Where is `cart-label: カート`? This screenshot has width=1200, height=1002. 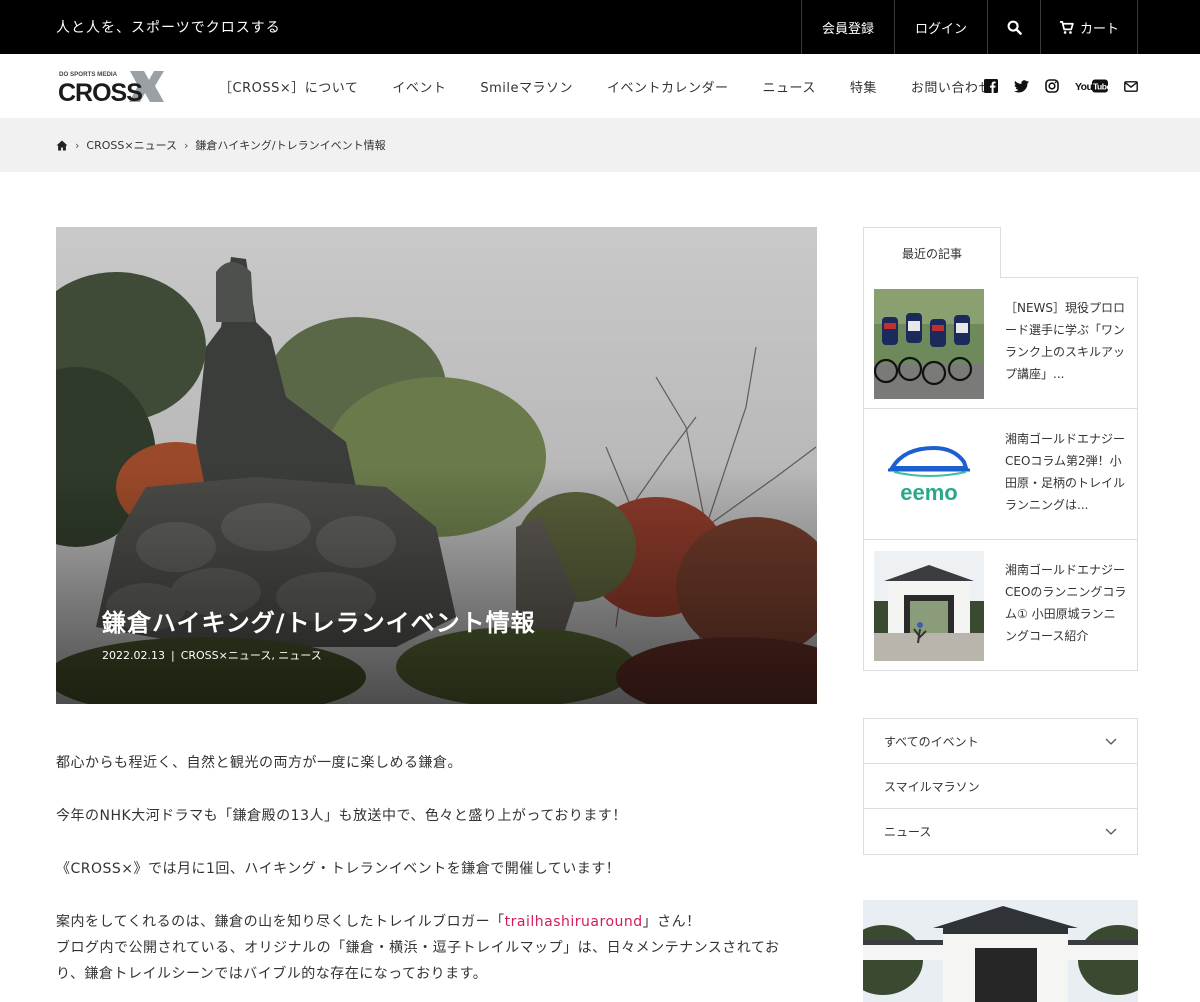 cart-label: カート is located at coordinates (1099, 29).